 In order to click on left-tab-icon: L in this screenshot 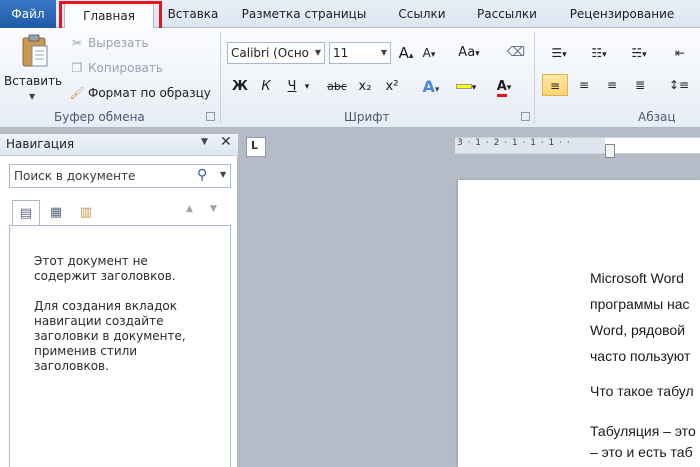, I will do `click(255, 145)`.